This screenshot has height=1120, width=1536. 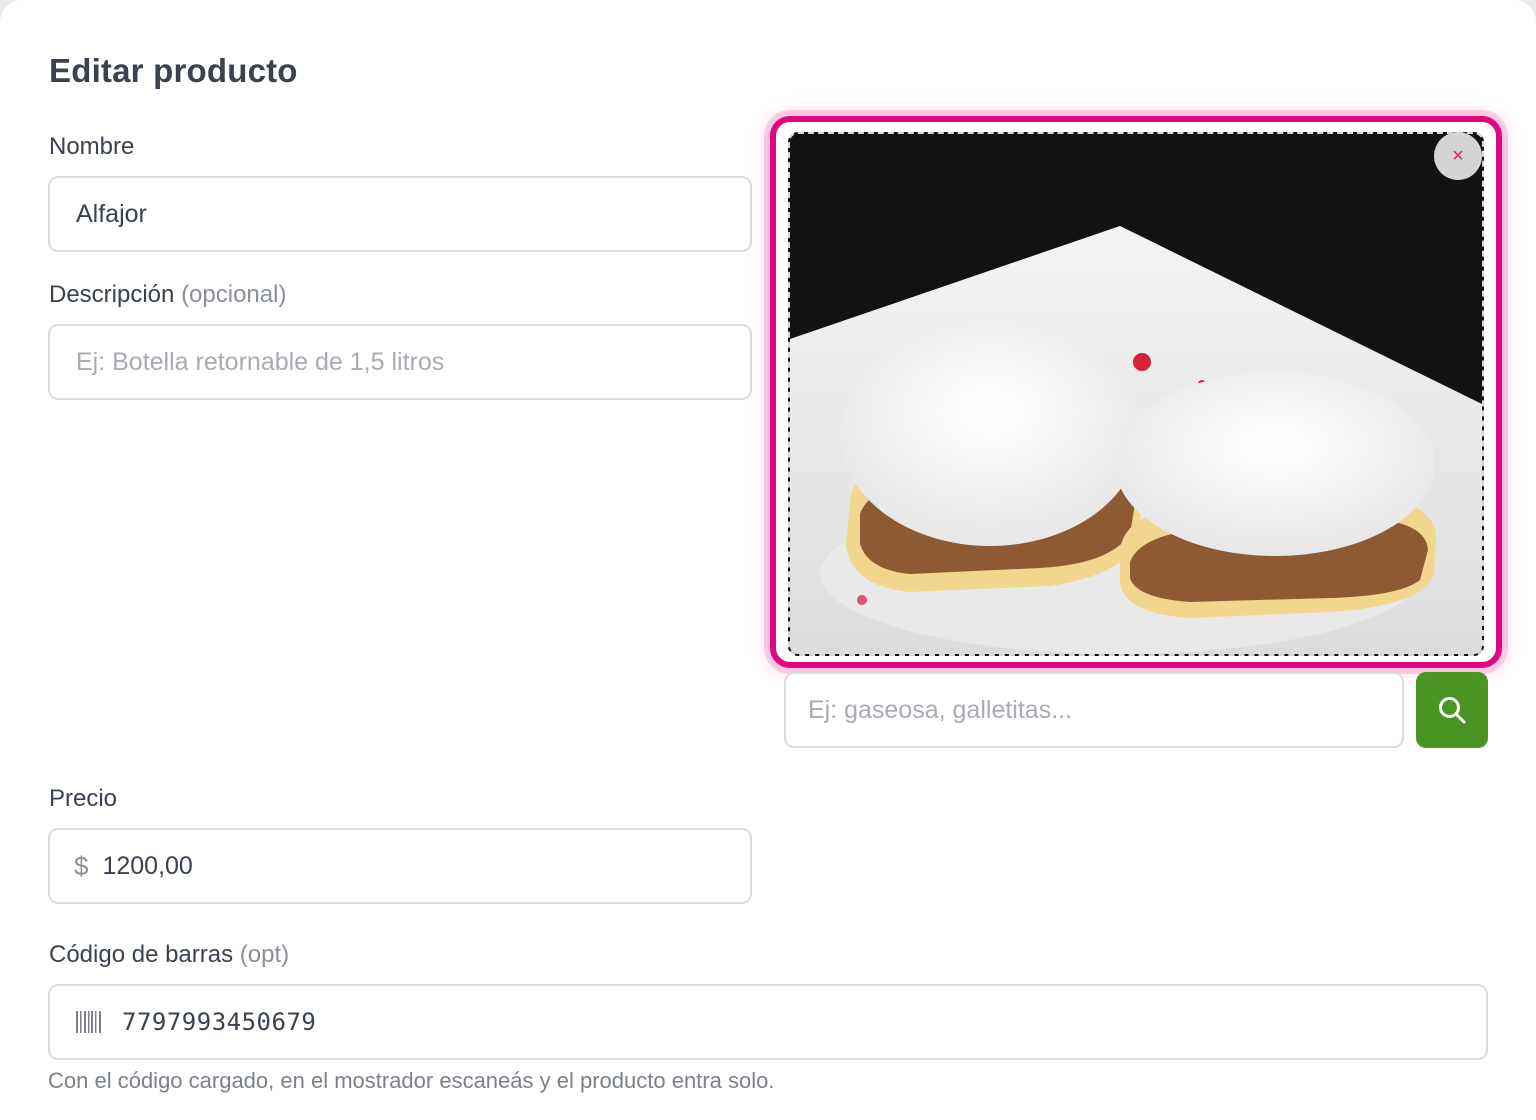 I want to click on price-field: $ 1200,00, so click(x=400, y=866).